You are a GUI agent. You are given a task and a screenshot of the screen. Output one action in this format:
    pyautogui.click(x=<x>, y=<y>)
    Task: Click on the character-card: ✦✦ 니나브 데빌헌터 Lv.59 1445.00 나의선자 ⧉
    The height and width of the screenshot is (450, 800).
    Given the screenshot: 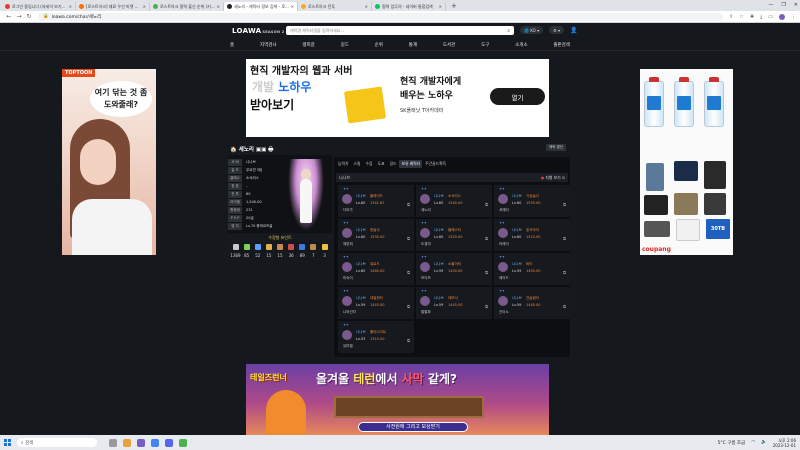 What is the action you would take?
    pyautogui.click(x=376, y=303)
    